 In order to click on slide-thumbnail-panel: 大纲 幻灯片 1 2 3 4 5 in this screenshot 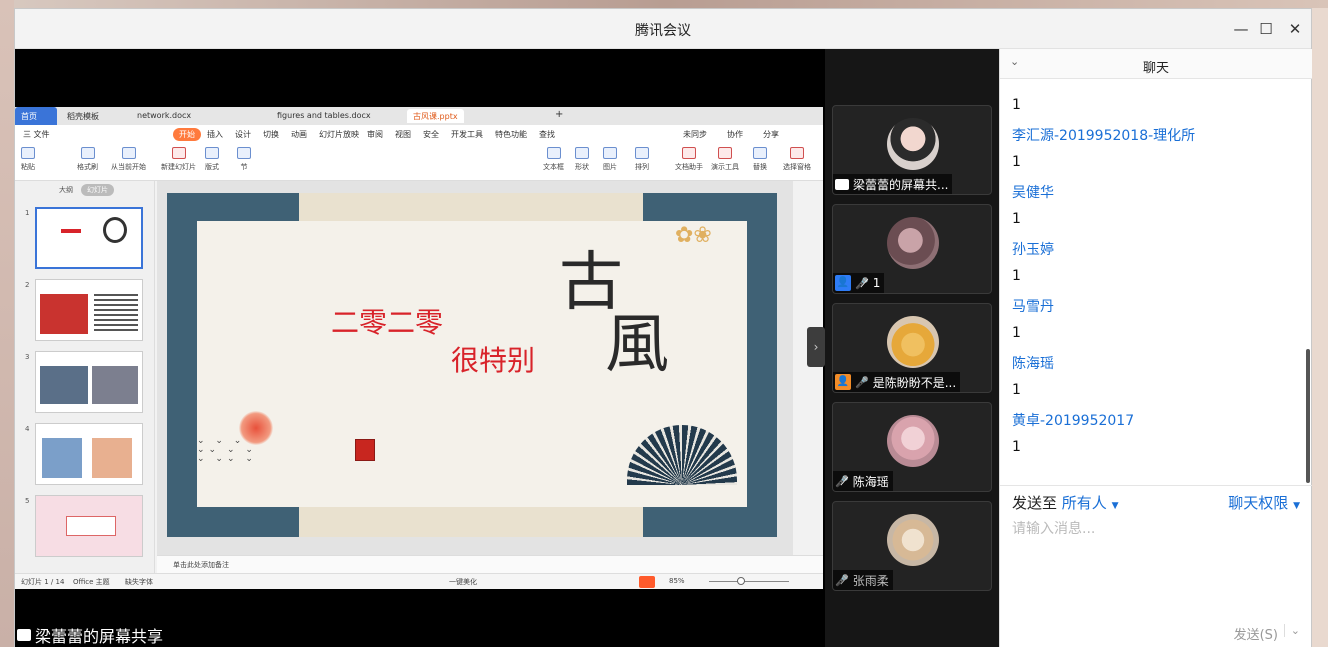, I will do `click(85, 377)`.